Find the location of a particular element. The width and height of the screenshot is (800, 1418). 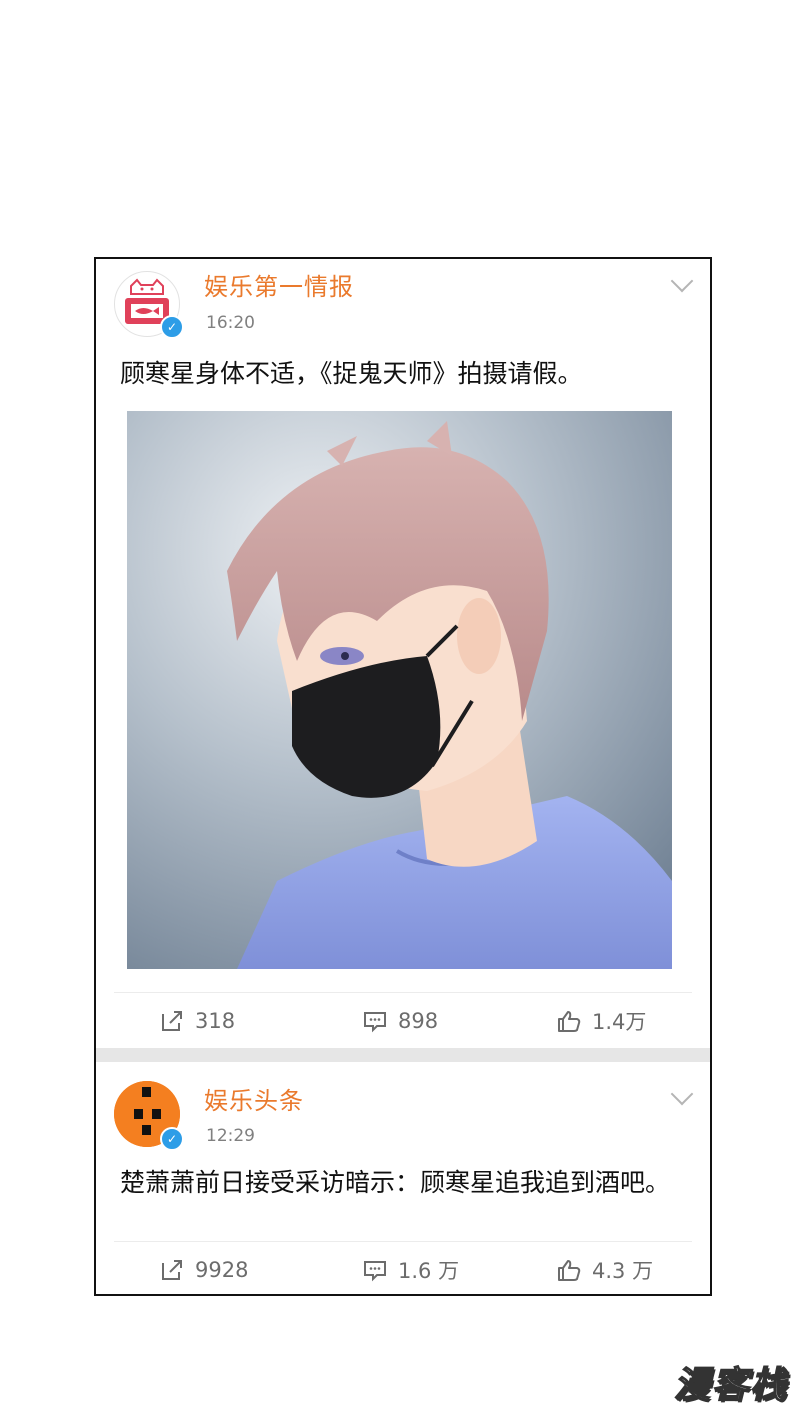

post-actions: 9928 1.6 万 4.3 万 is located at coordinates (403, 1269).